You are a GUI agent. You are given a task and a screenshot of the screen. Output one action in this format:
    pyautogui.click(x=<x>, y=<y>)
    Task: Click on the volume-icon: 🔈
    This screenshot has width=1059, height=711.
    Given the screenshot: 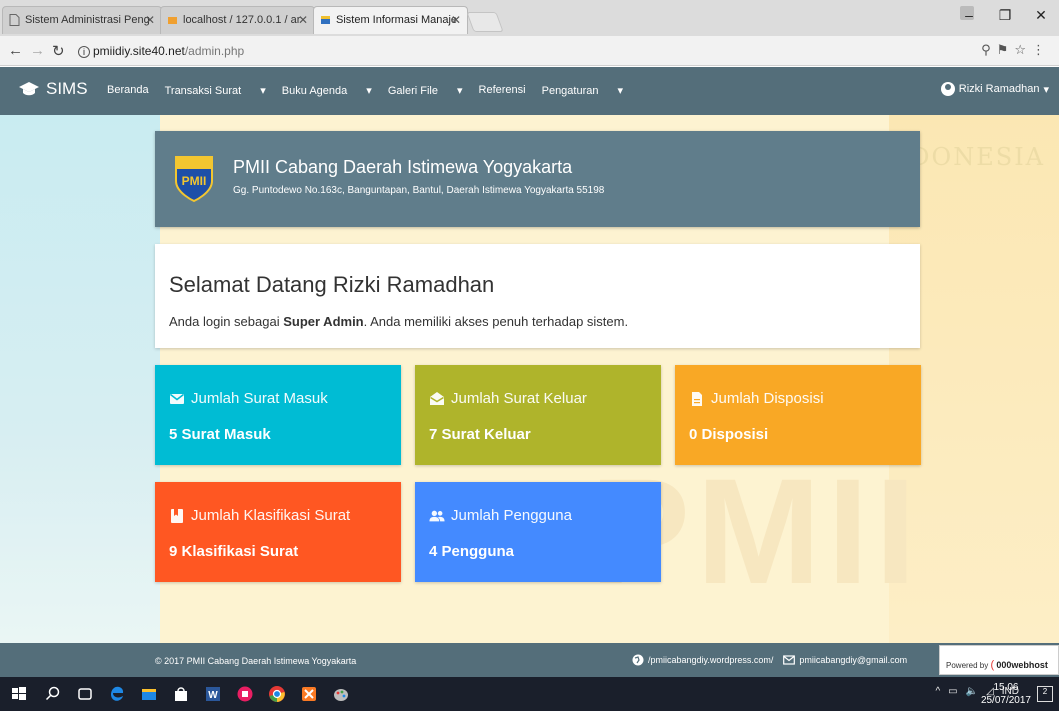 What is the action you would take?
    pyautogui.click(x=972, y=691)
    